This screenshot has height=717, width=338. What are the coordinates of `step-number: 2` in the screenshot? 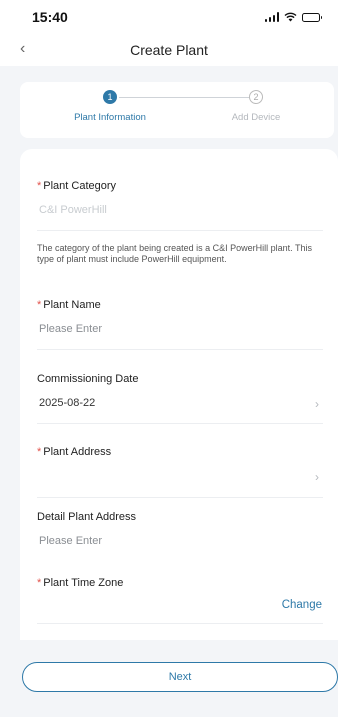 It's located at (256, 97).